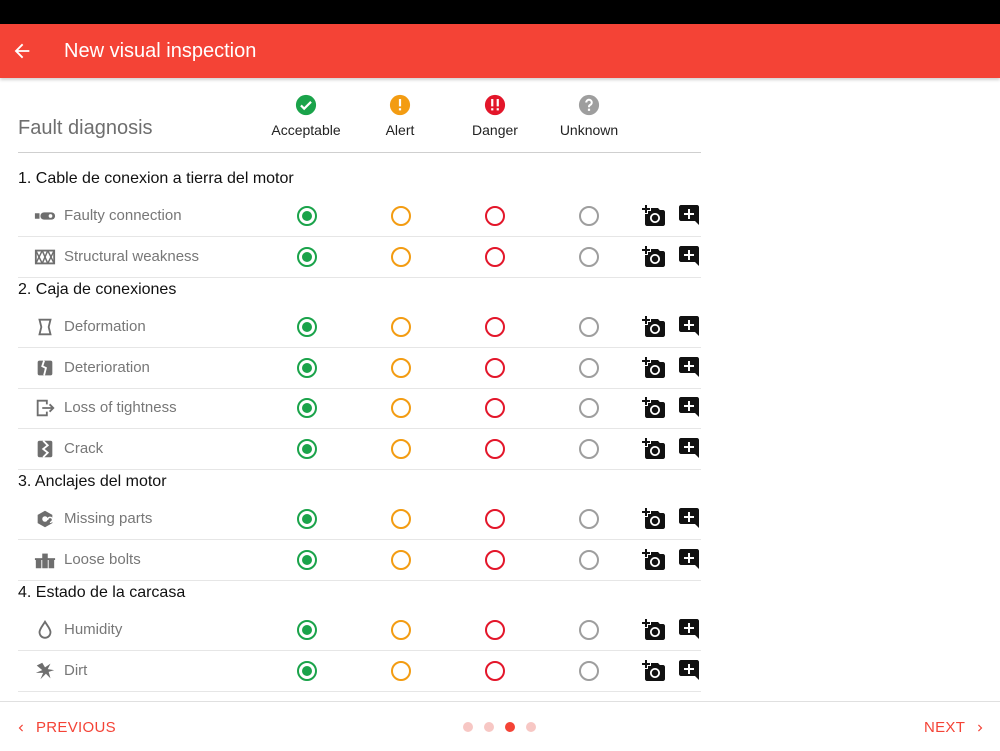 This screenshot has width=1000, height=751. Describe the element at coordinates (955, 727) in the screenshot. I see `next-button: NEXT` at that location.